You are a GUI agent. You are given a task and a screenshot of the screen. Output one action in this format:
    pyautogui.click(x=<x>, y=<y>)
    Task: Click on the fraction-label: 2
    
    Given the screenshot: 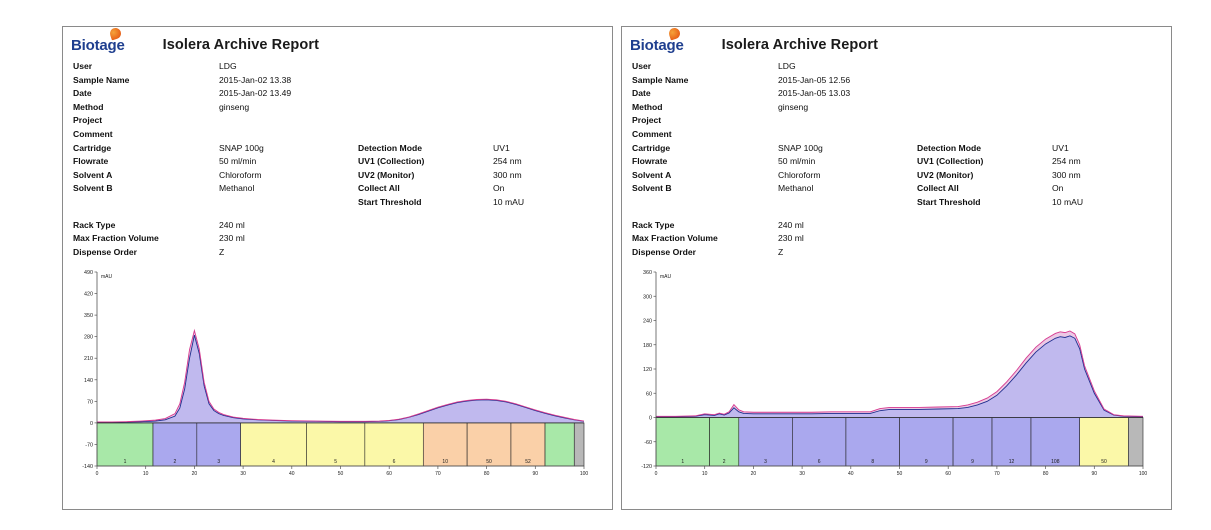 What is the action you would take?
    pyautogui.click(x=724, y=462)
    